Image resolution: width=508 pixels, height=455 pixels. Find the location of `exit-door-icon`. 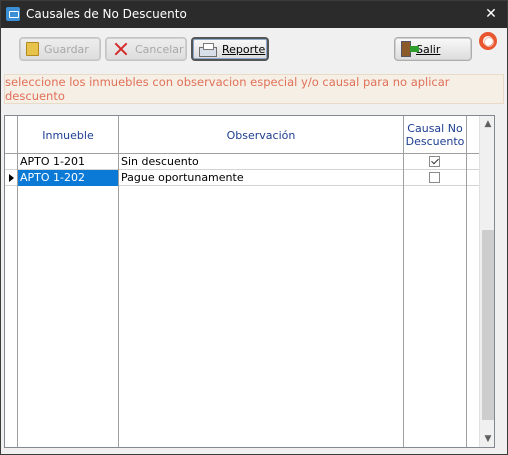

exit-door-icon is located at coordinates (410, 49).